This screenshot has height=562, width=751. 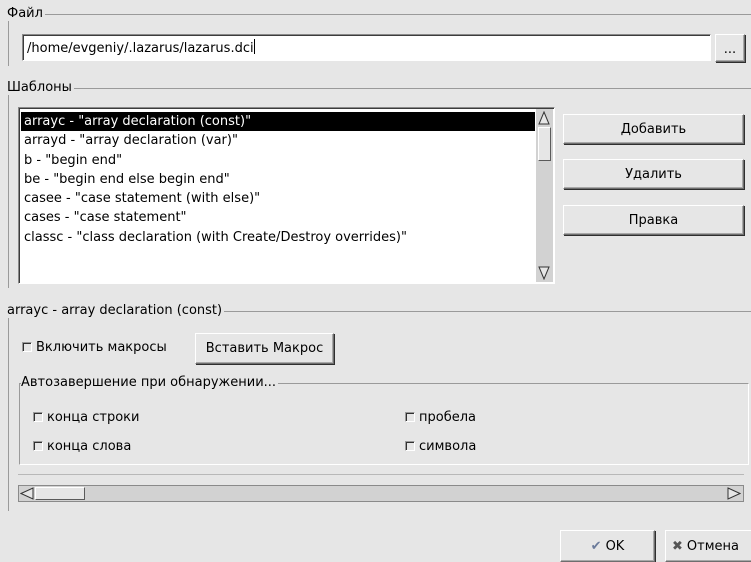 I want to click on space-box, so click(x=410, y=417).